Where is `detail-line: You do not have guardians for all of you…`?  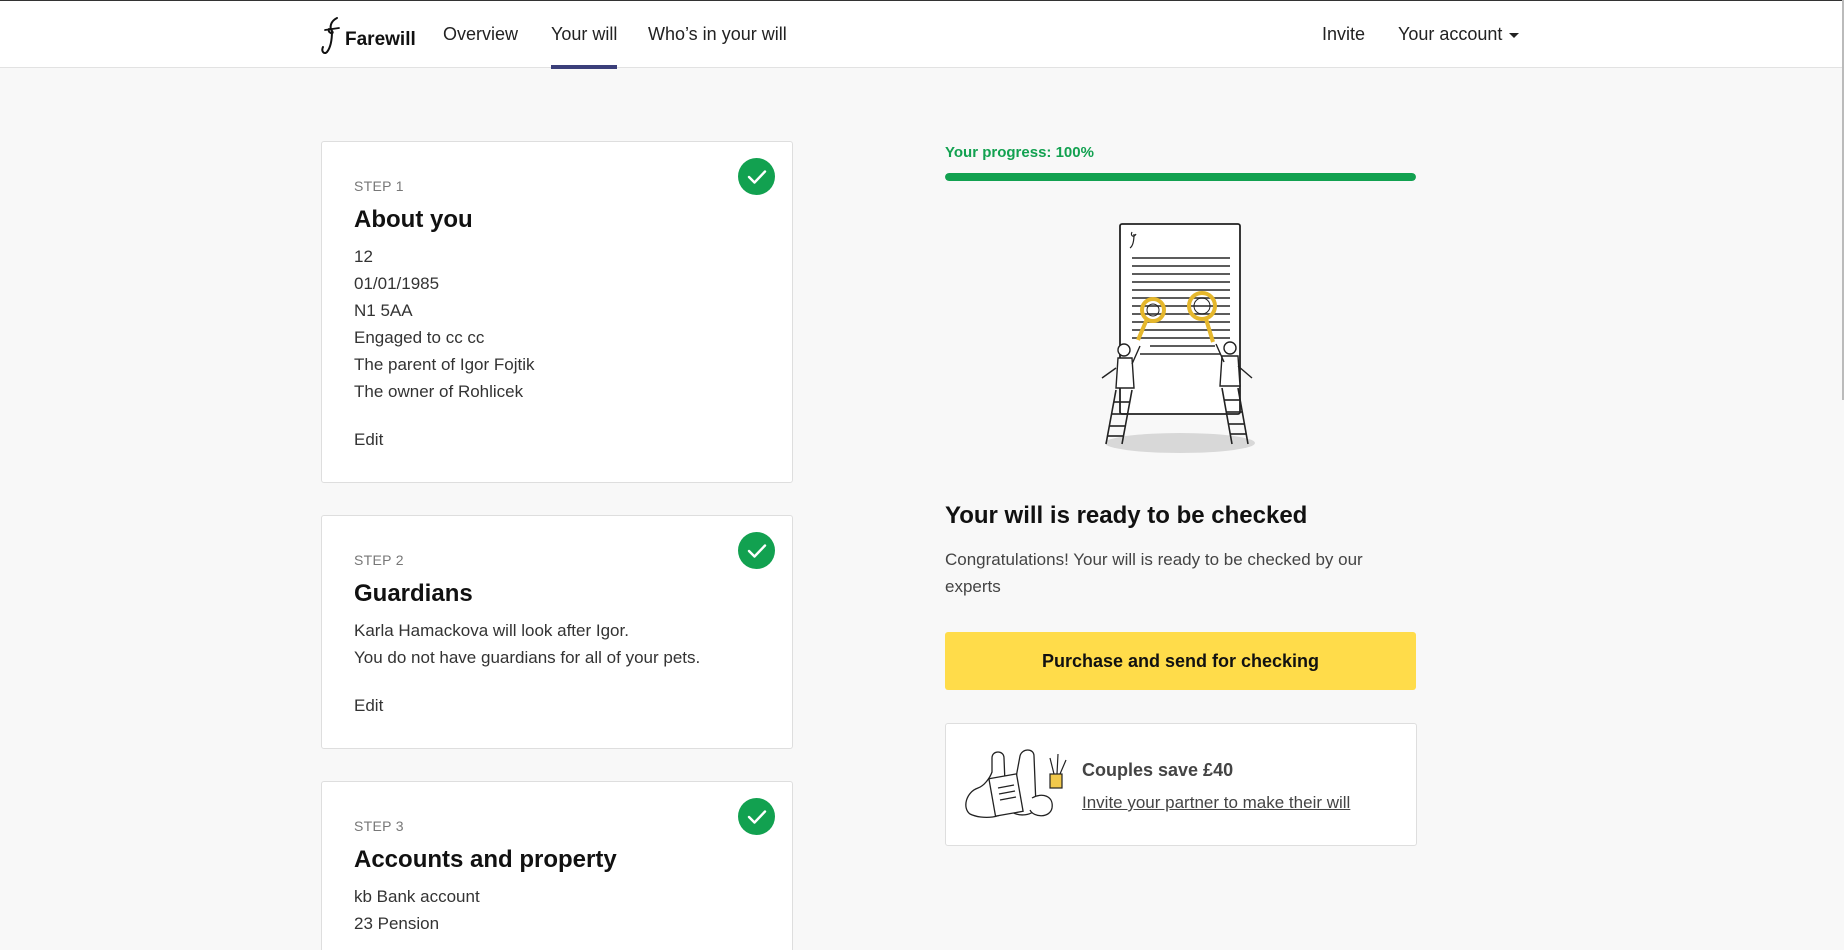 detail-line: You do not have guardians for all of you… is located at coordinates (527, 657).